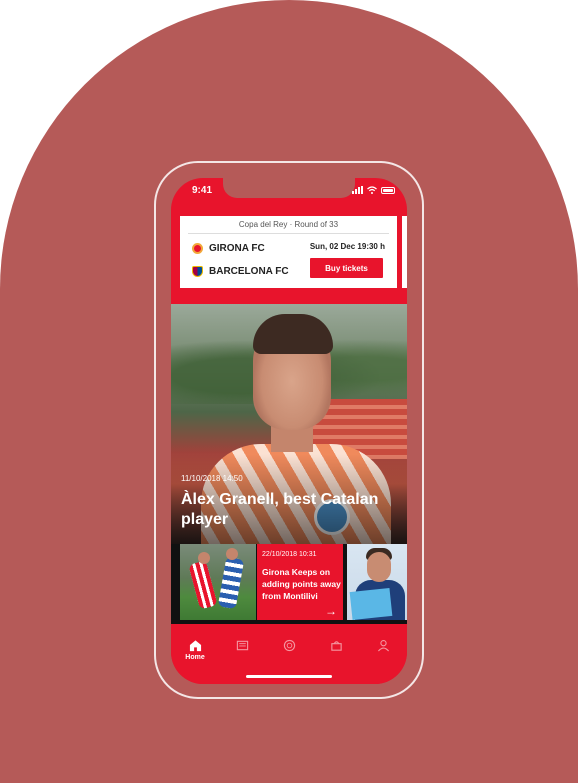  What do you see at coordinates (288, 224) in the screenshot?
I see `competition-label: Copa del Rey · Round of 33` at bounding box center [288, 224].